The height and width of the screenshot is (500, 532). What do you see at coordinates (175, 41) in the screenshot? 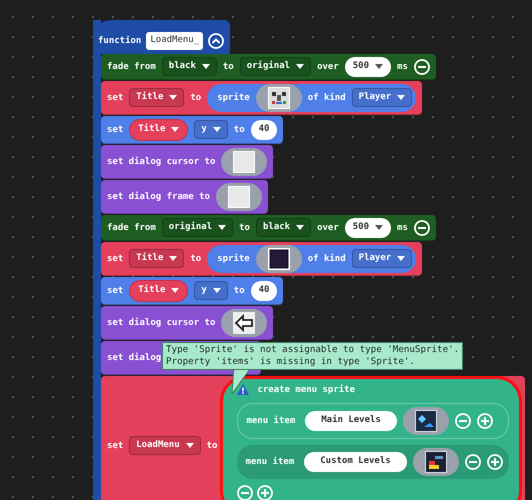
I see `name-field: LoadMenu_` at bounding box center [175, 41].